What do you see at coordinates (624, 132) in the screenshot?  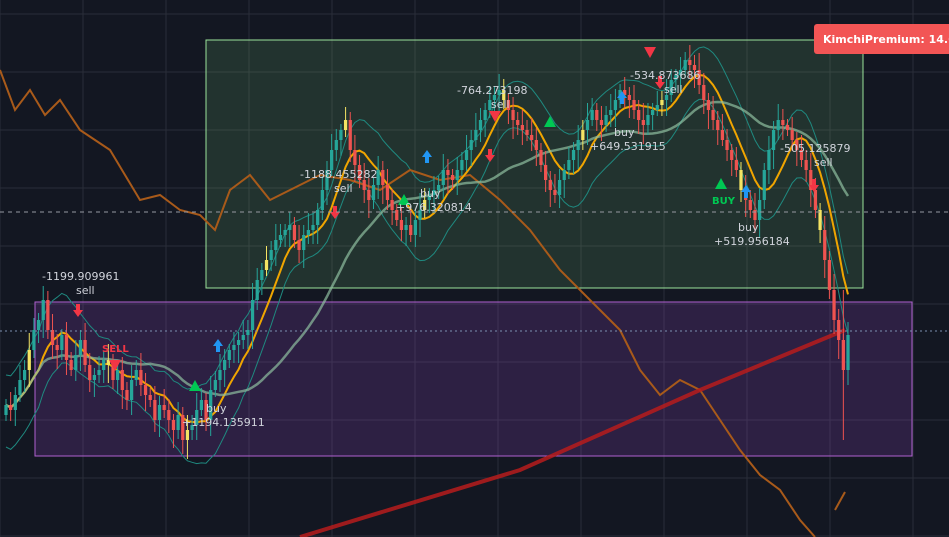 I see `annotation-side-5: buy` at bounding box center [624, 132].